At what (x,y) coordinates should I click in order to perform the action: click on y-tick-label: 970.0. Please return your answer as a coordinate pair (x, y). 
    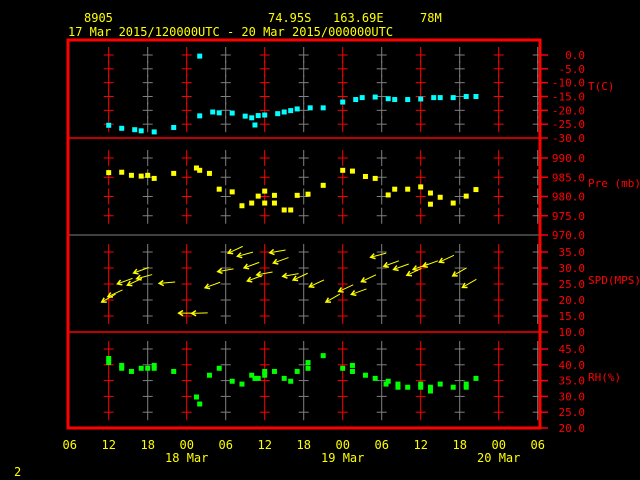
    Looking at the image, I should click on (568, 235).